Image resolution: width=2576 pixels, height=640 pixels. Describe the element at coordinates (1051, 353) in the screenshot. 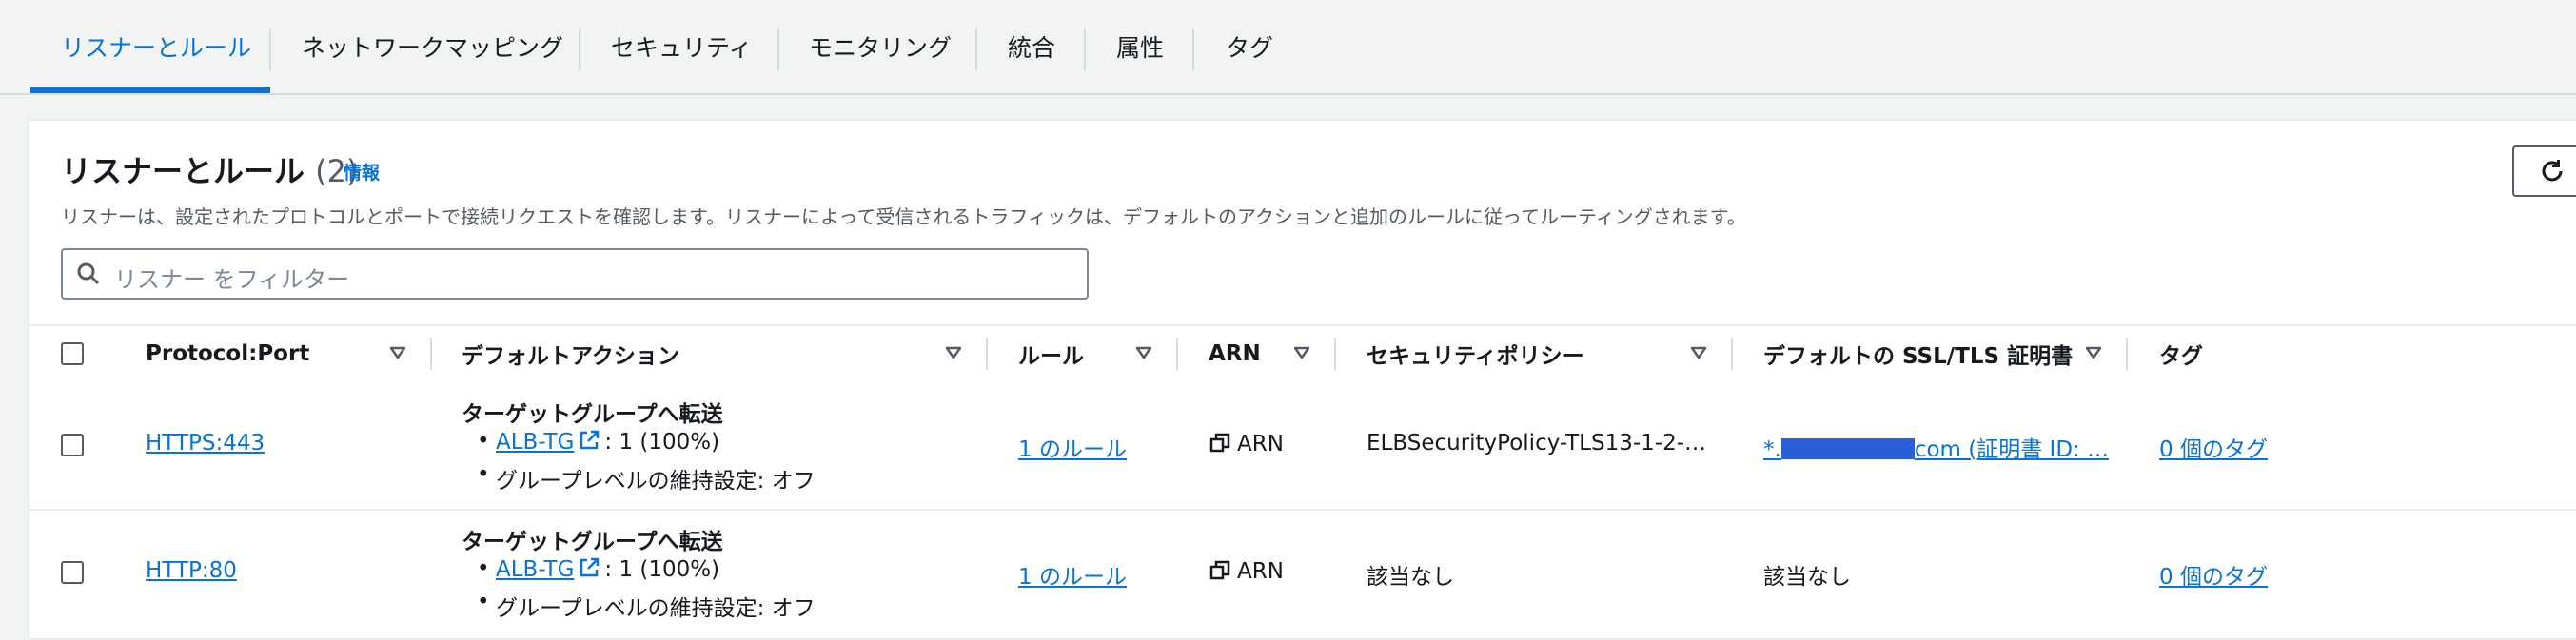

I see `column-header-rules: ルール` at that location.